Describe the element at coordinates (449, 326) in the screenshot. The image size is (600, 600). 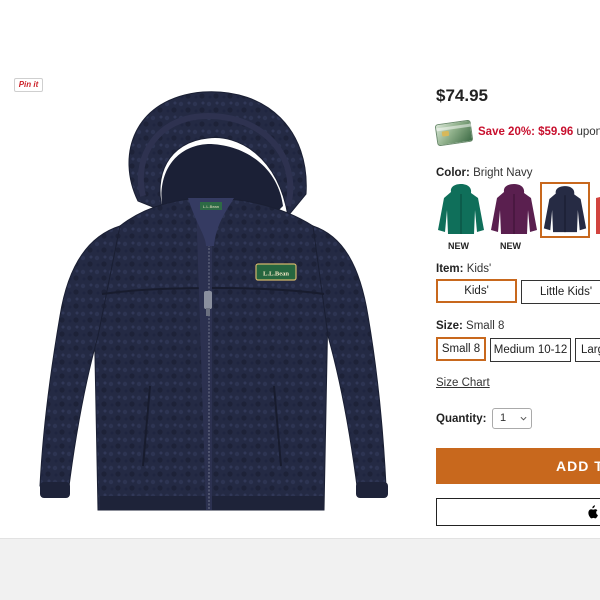
I see `size-label: Size:` at that location.